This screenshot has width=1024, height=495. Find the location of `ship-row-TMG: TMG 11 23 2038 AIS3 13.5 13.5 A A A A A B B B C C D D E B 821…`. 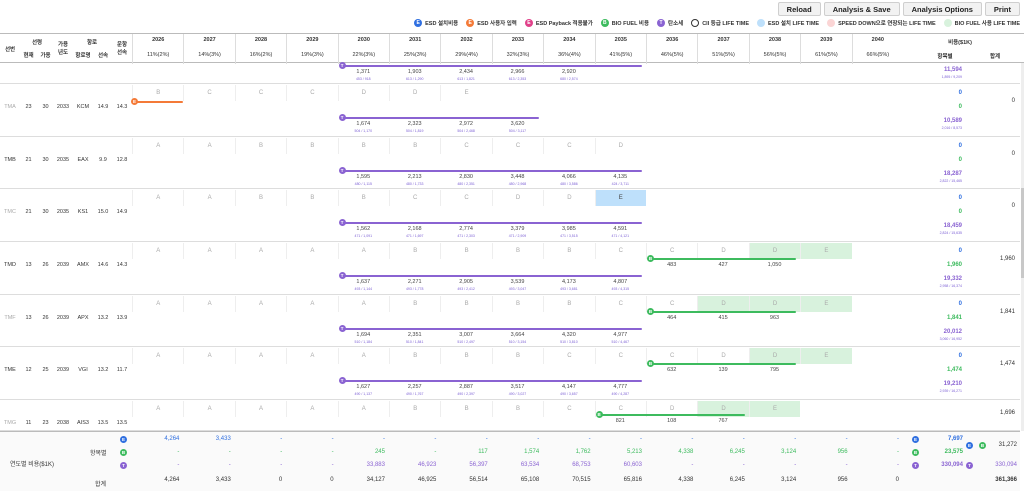

ship-row-TMG: TMG 11 23 2038 AIS3 13.5 13.5 A A A A A B B B C C D D E B 821… is located at coordinates (510, 415).